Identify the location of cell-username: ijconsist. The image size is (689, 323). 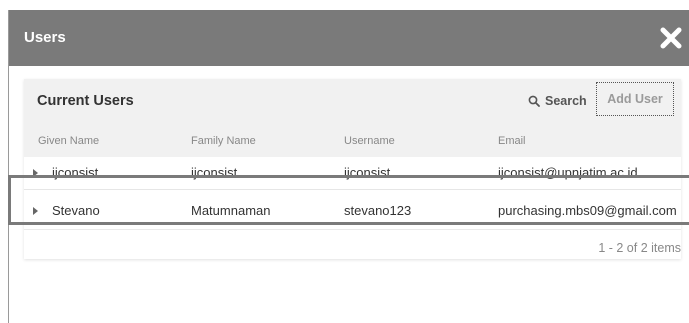
(367, 172).